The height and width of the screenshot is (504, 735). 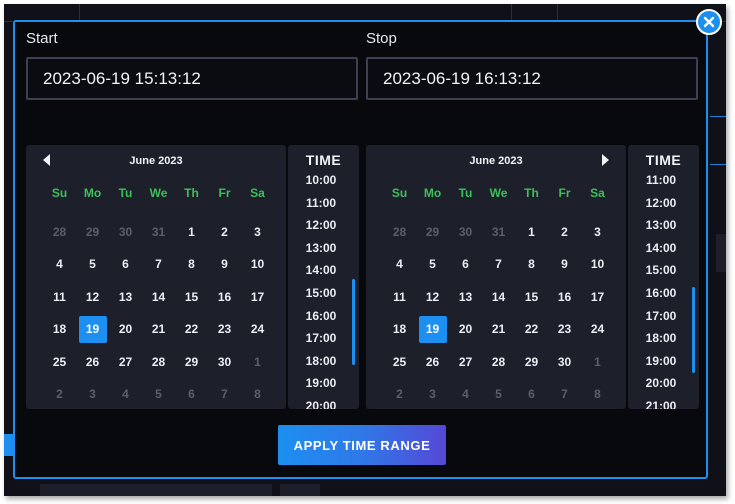 What do you see at coordinates (92, 297) in the screenshot?
I see `day-cell: 12` at bounding box center [92, 297].